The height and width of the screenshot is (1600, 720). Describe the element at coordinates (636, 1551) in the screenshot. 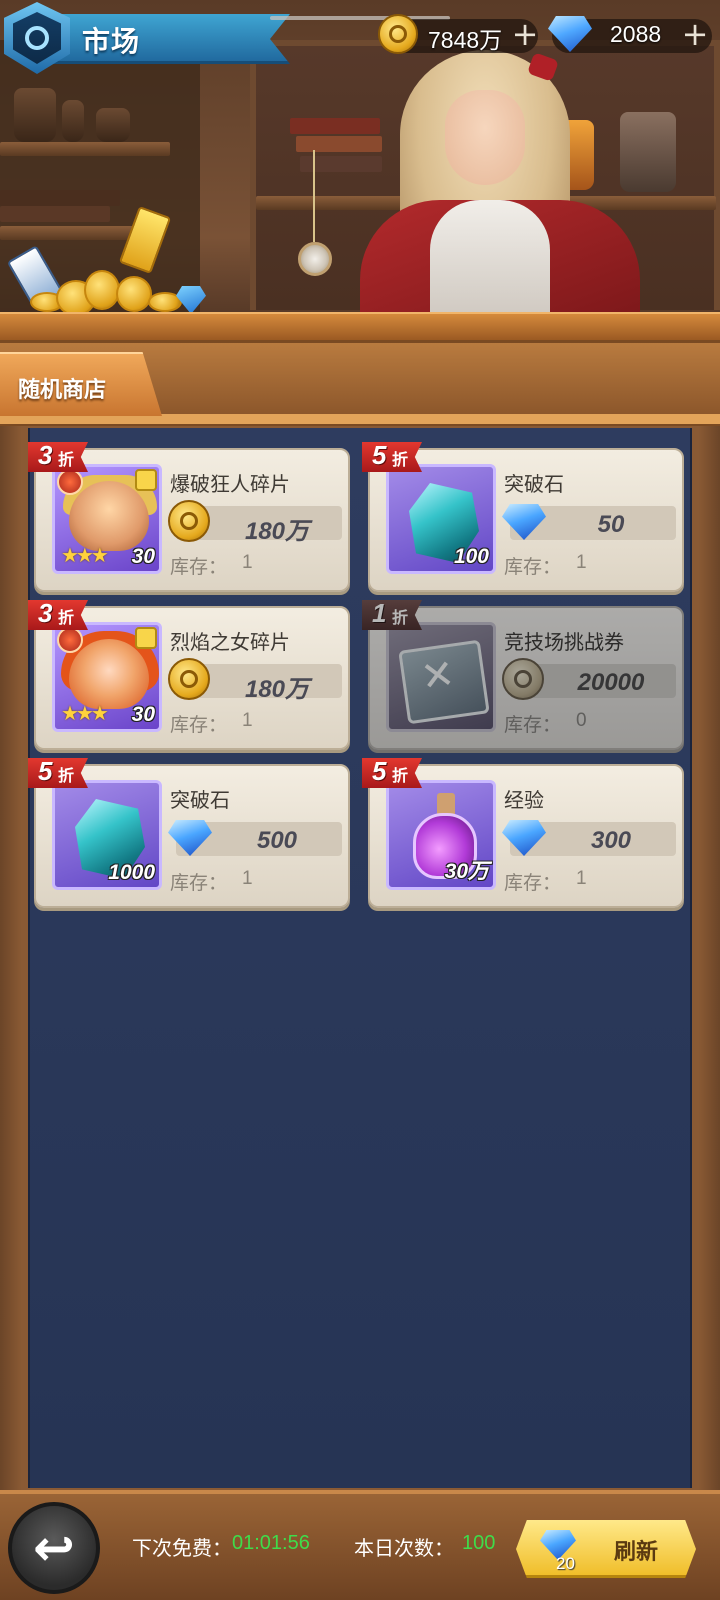

I see `refresh-label: 刷新` at that location.